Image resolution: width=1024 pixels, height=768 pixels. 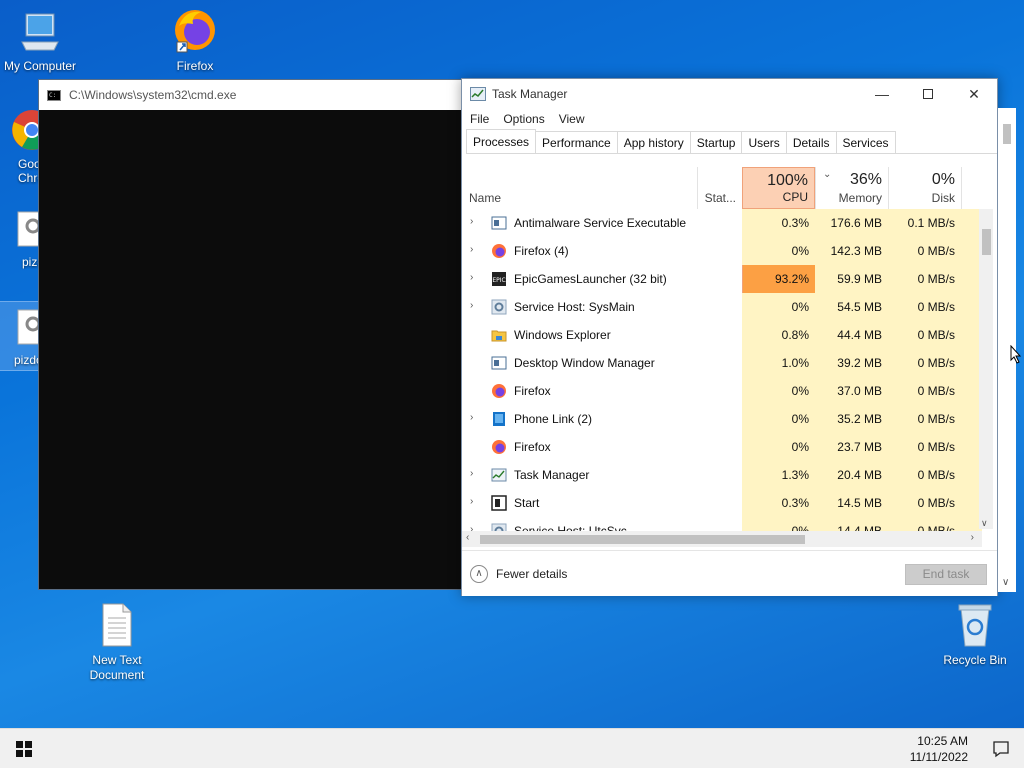 What do you see at coordinates (501, 141) in the screenshot?
I see `tab-processes: Processes` at bounding box center [501, 141].